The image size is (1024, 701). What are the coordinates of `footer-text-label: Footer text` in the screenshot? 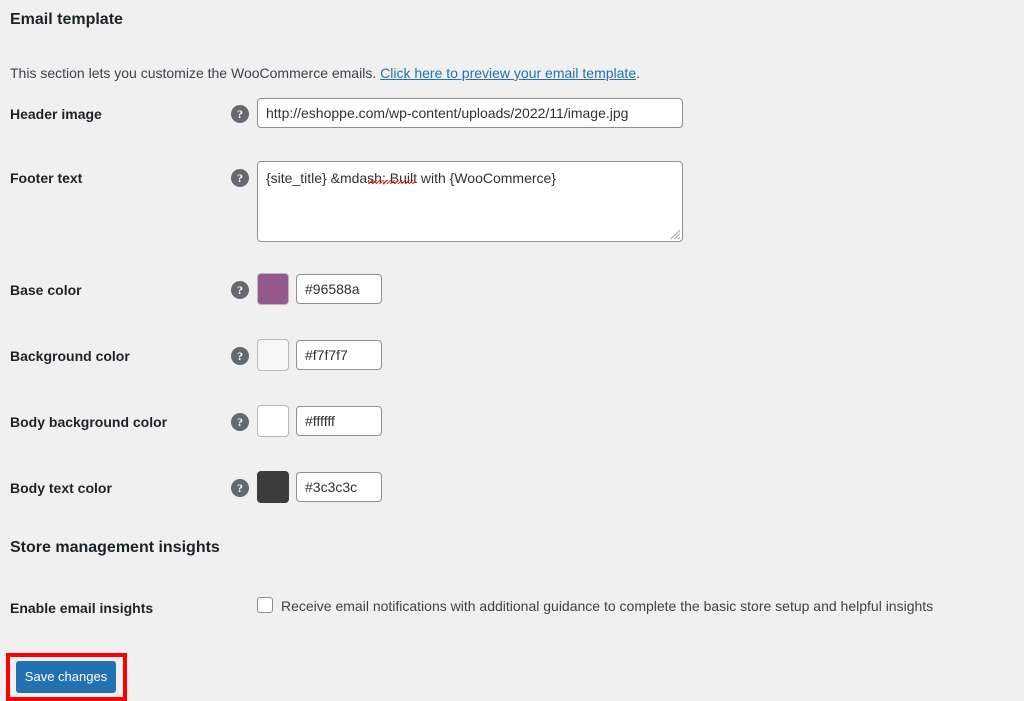 It's located at (46, 178).